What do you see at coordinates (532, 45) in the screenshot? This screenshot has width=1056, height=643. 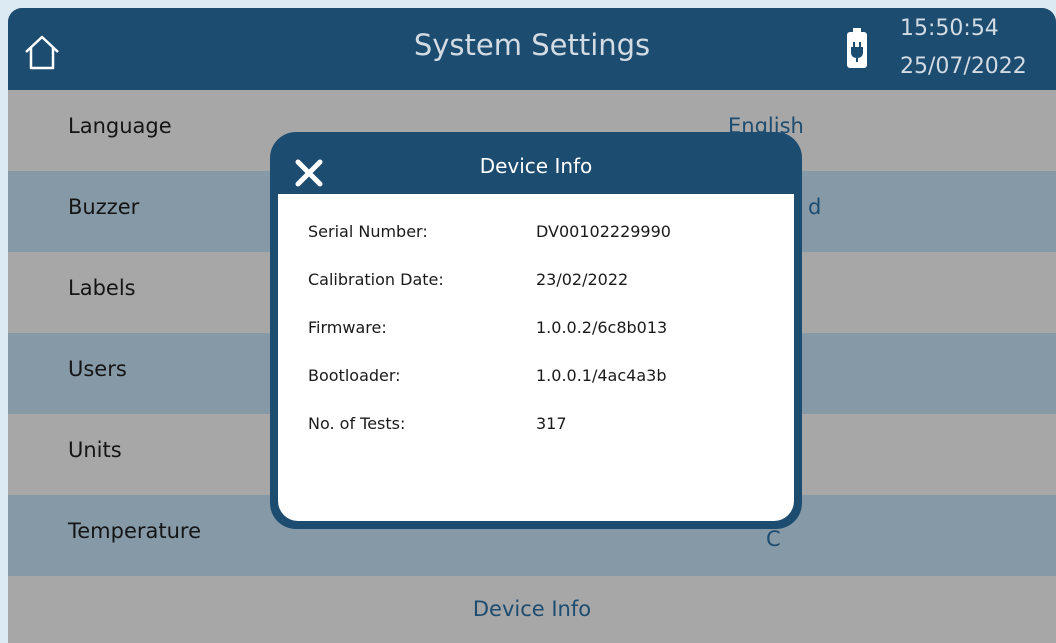 I see `page-title: System Settings` at bounding box center [532, 45].